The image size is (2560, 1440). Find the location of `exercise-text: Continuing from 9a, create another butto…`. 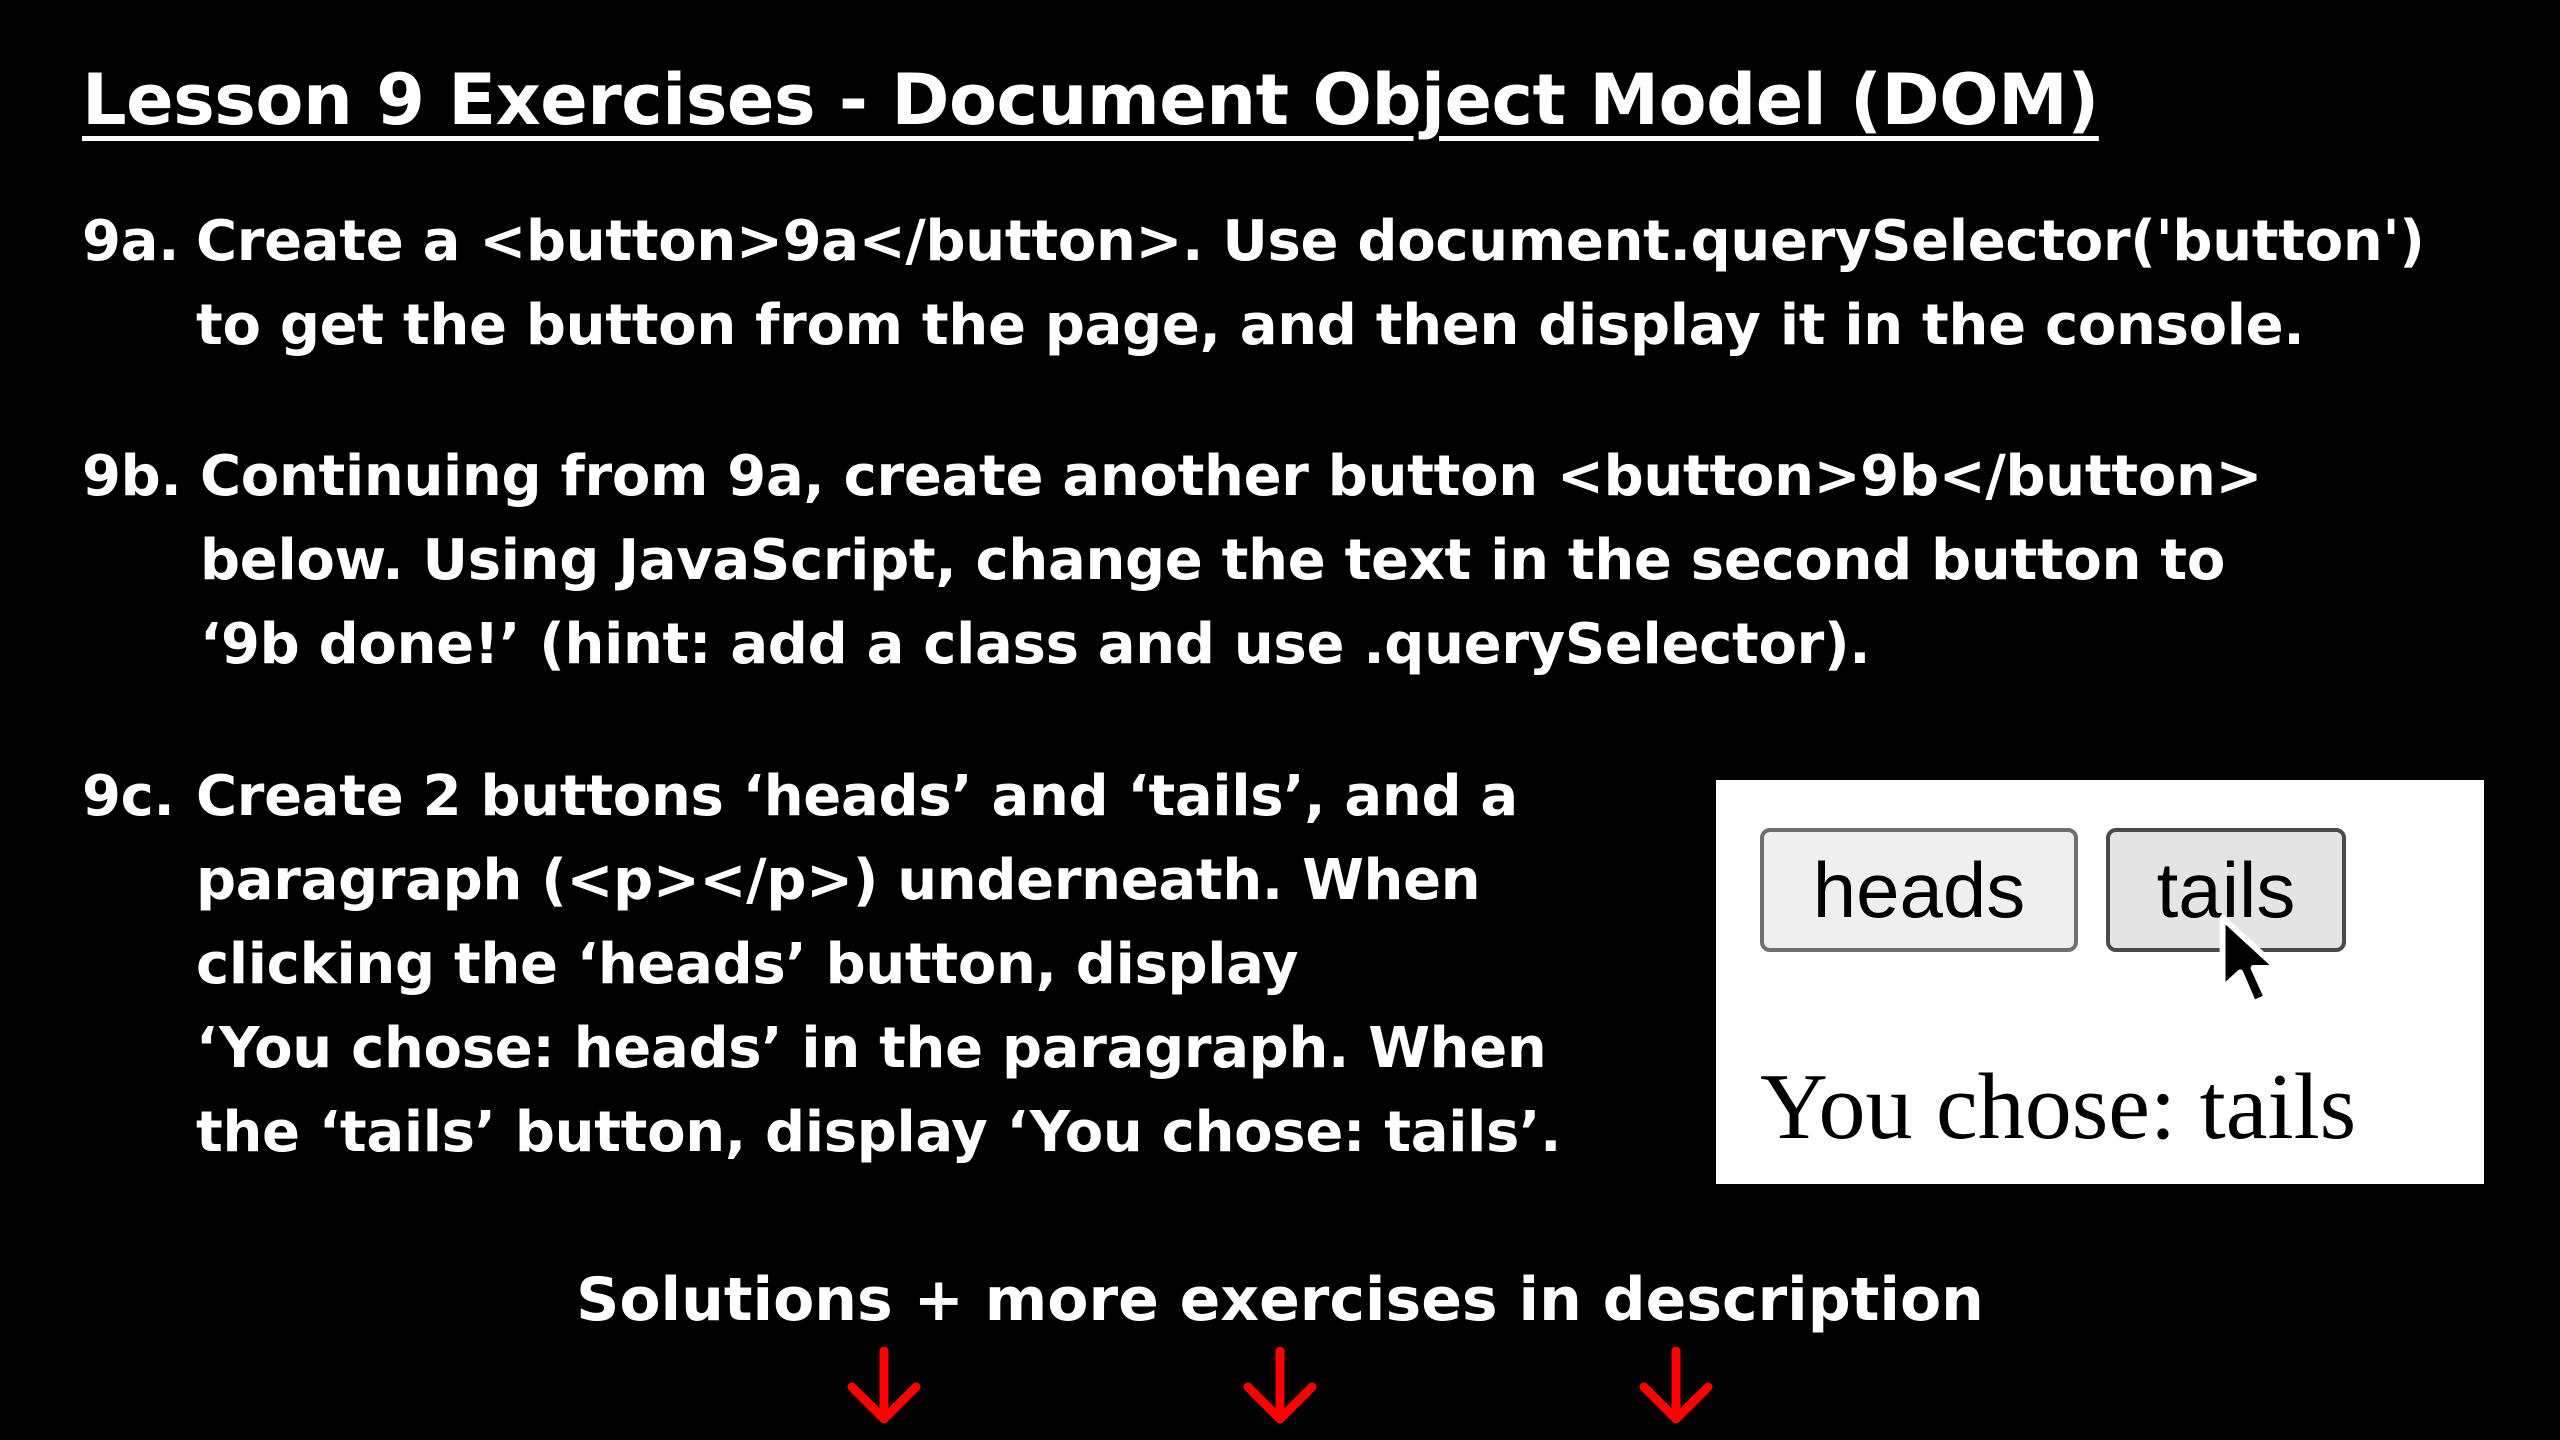

exercise-text: Continuing from 9a, create another butto… is located at coordinates (1231, 561).